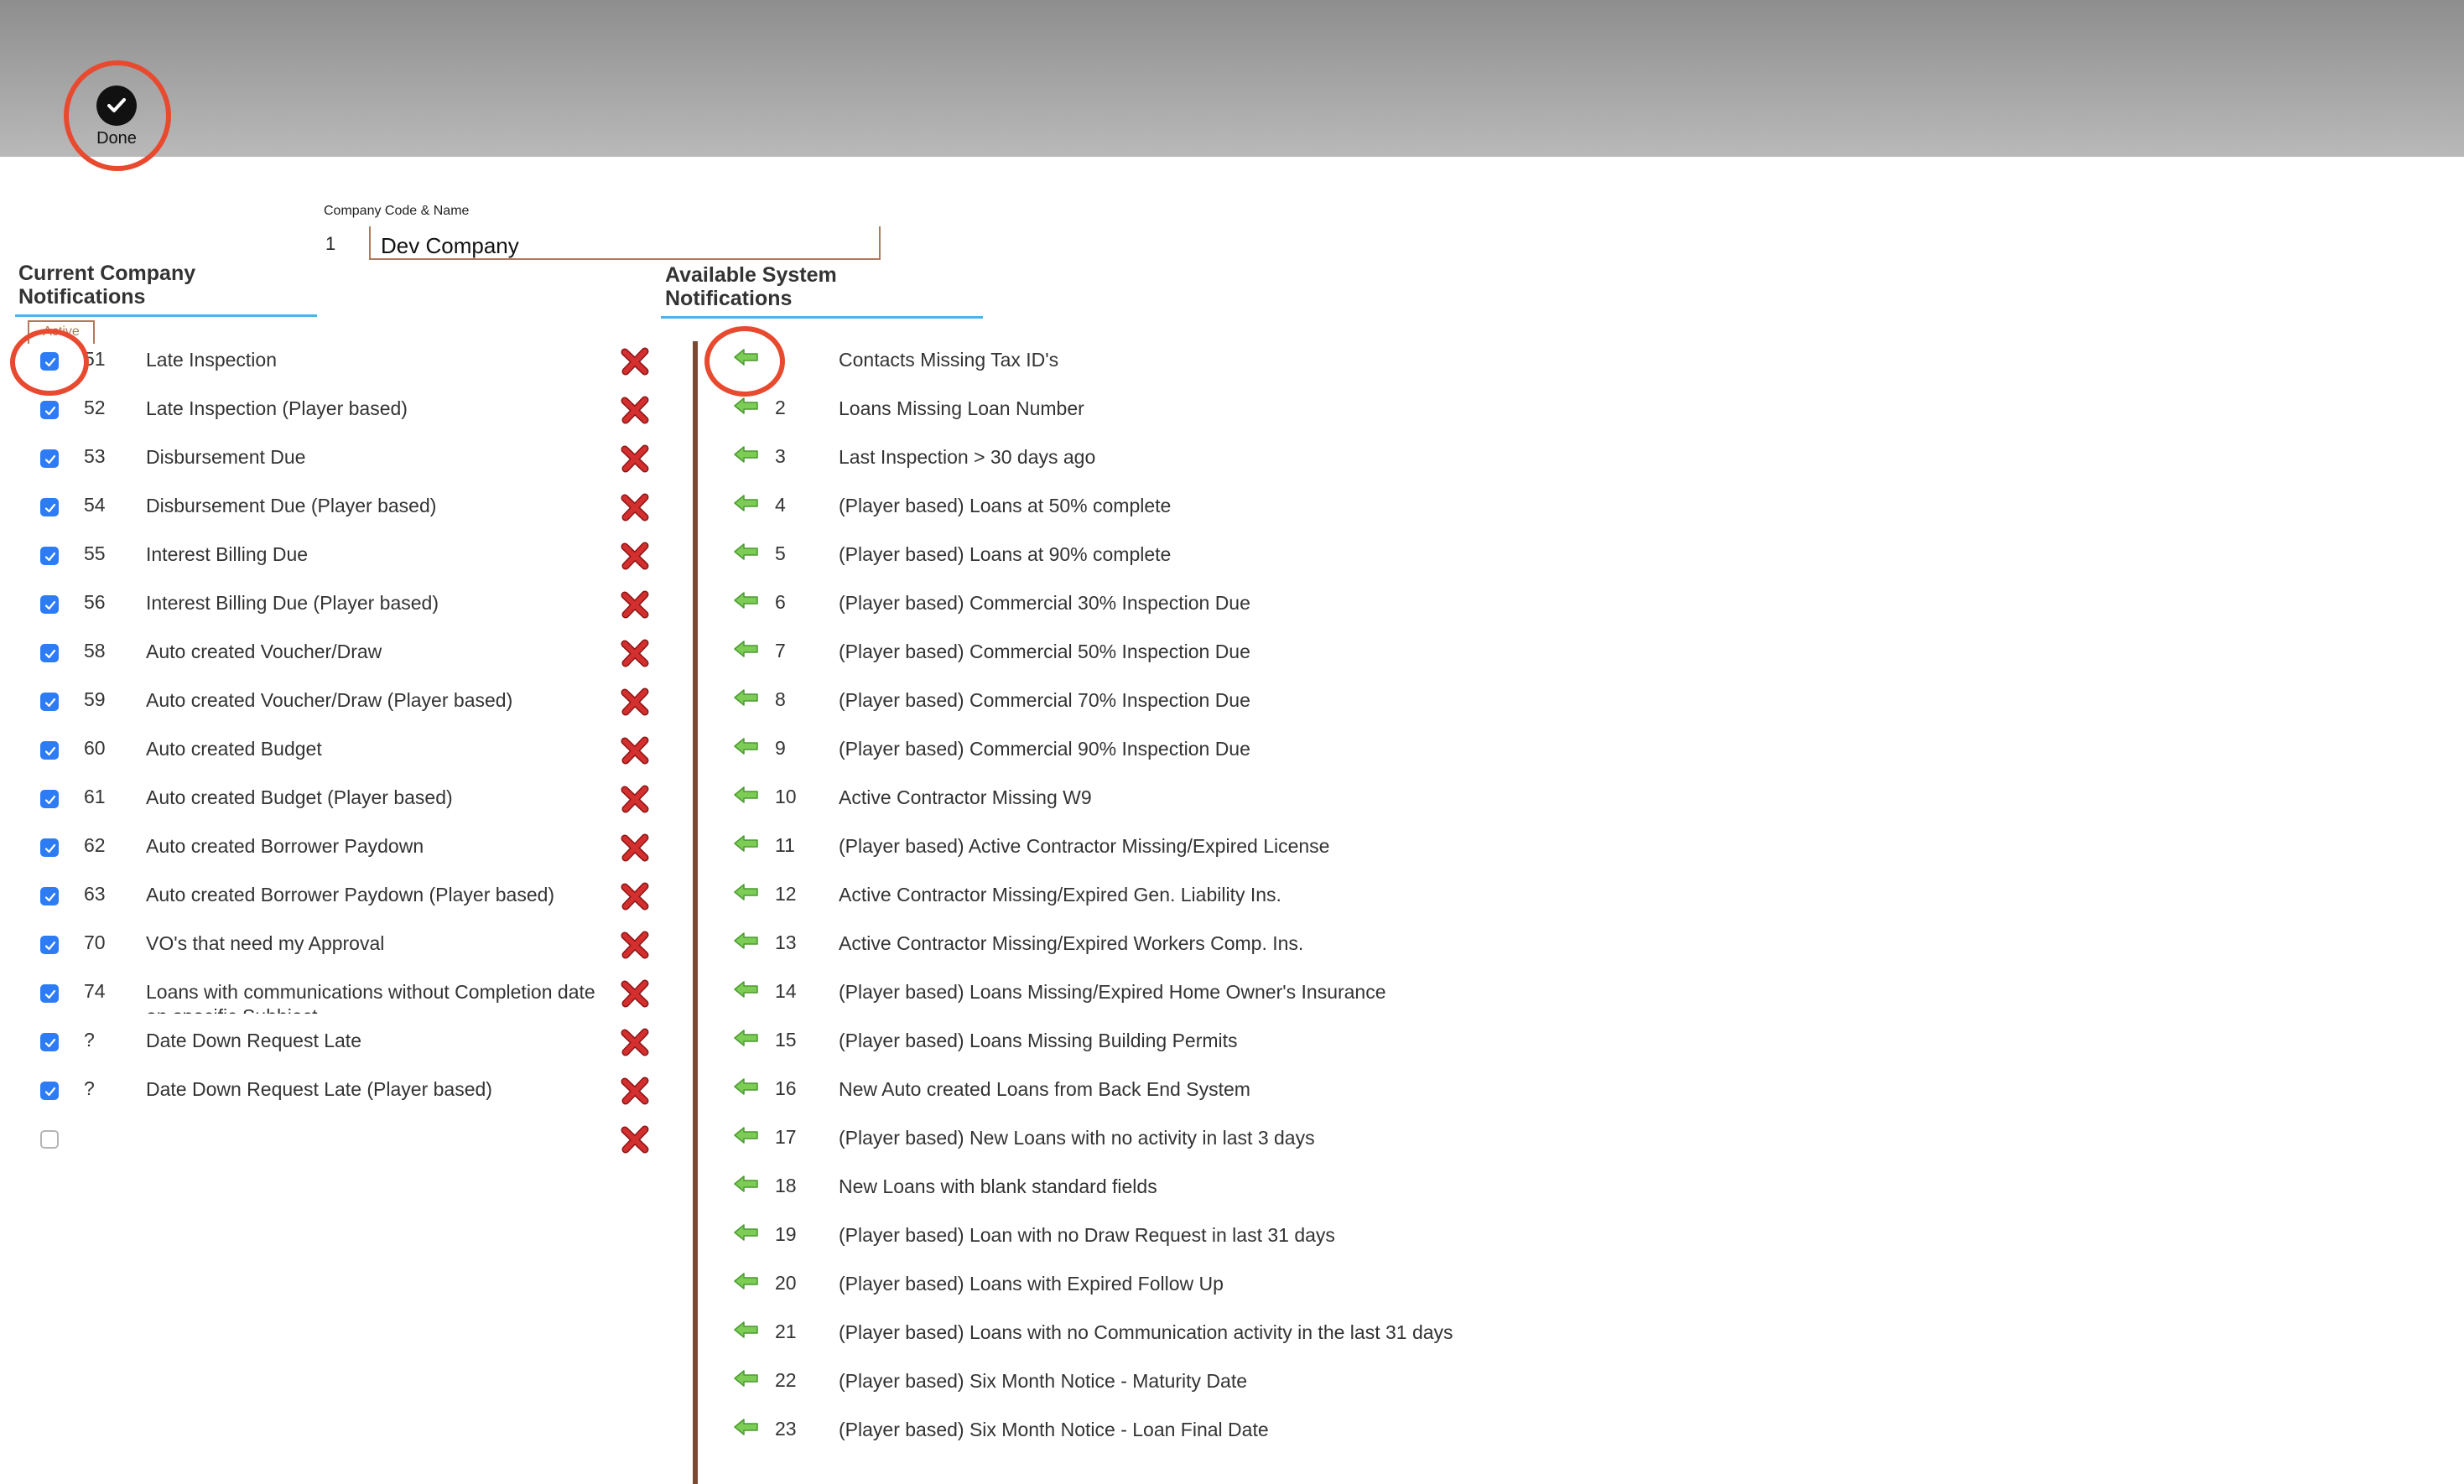 The image size is (2464, 1484). I want to click on notification-number: 51, so click(95, 359).